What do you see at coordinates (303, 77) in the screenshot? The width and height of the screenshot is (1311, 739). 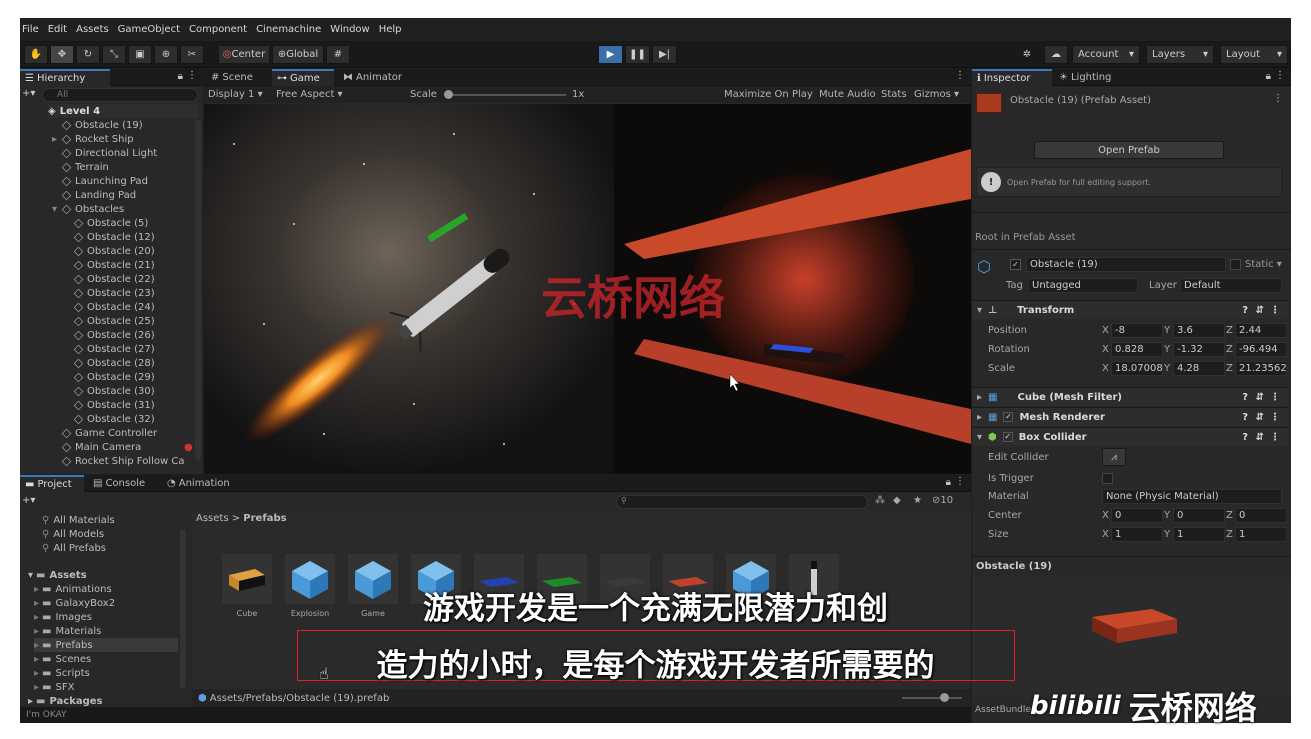 I see `tab-game: ⊶ Game` at bounding box center [303, 77].